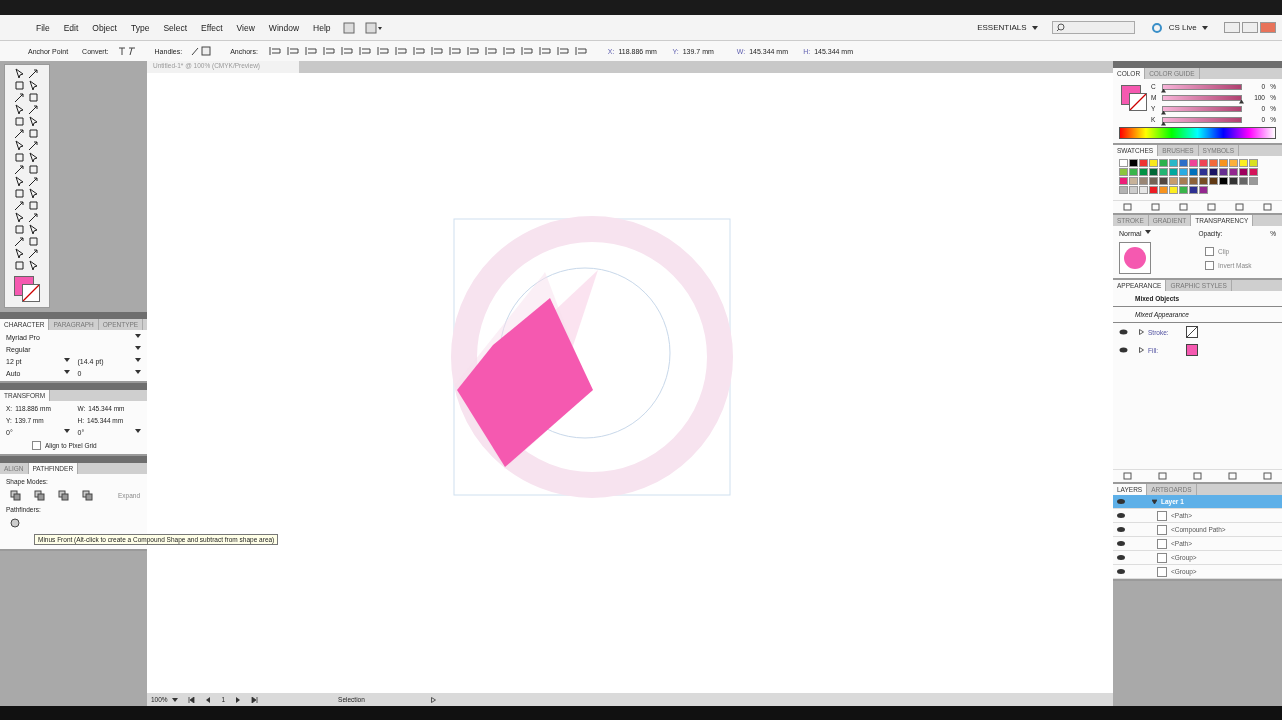 The height and width of the screenshot is (720, 1282). What do you see at coordinates (212, 27) in the screenshot?
I see `menu-item: Effect` at bounding box center [212, 27].